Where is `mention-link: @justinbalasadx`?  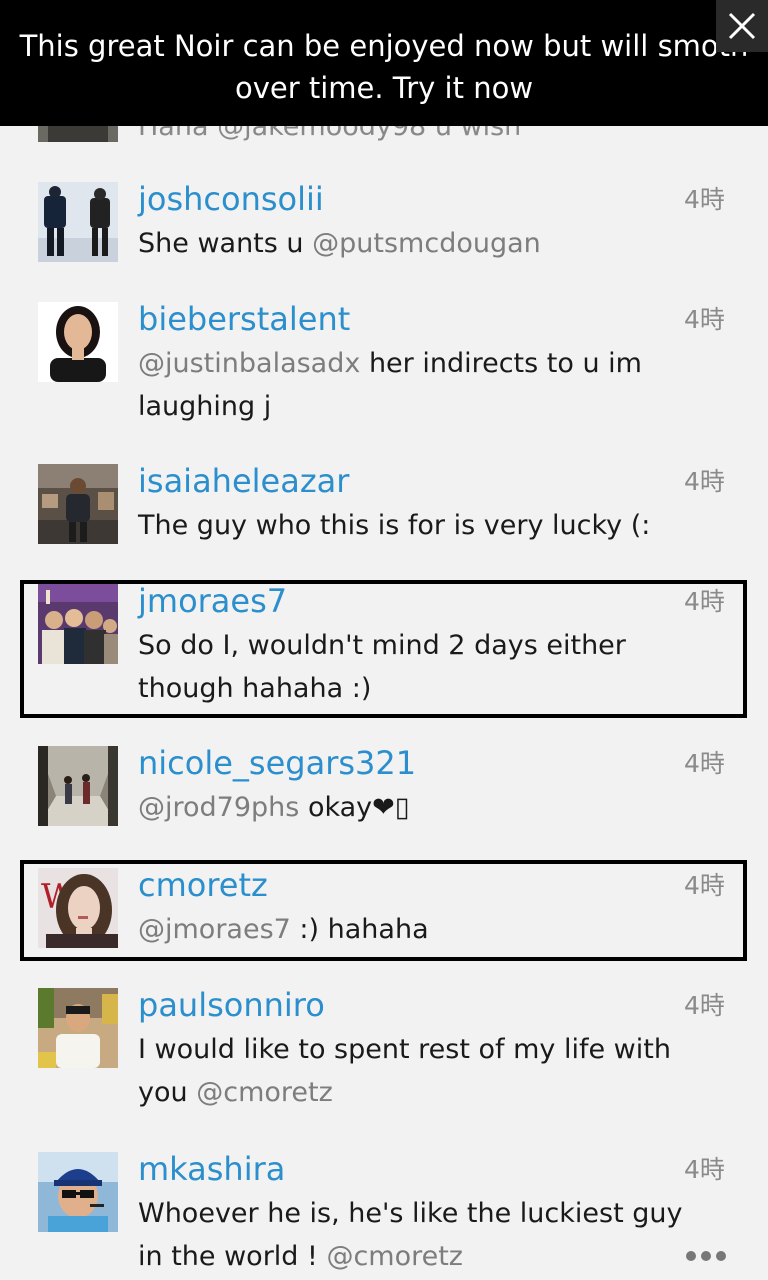 mention-link: @justinbalasadx is located at coordinates (249, 363).